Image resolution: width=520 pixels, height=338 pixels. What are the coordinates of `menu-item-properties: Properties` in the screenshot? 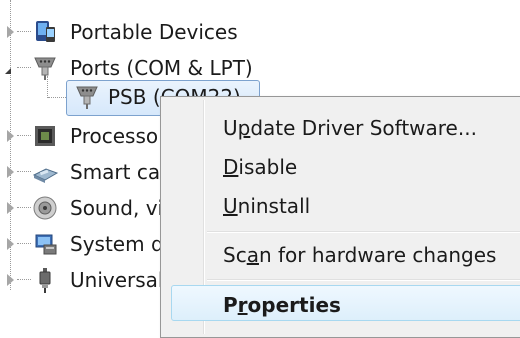 It's located at (282, 305).